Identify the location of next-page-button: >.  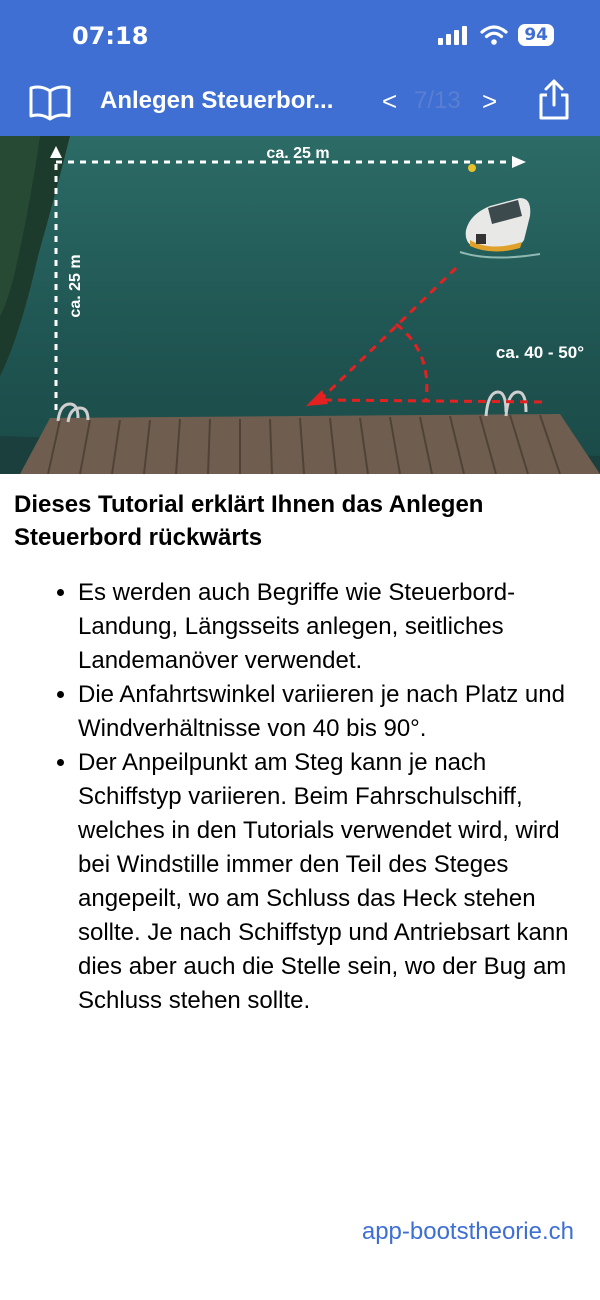
(489, 101).